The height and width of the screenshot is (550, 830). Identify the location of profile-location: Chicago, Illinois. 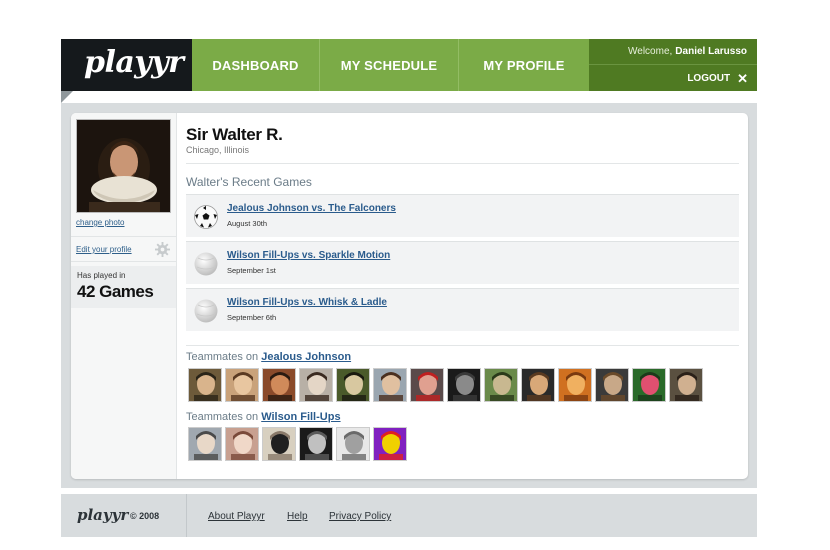
(218, 150).